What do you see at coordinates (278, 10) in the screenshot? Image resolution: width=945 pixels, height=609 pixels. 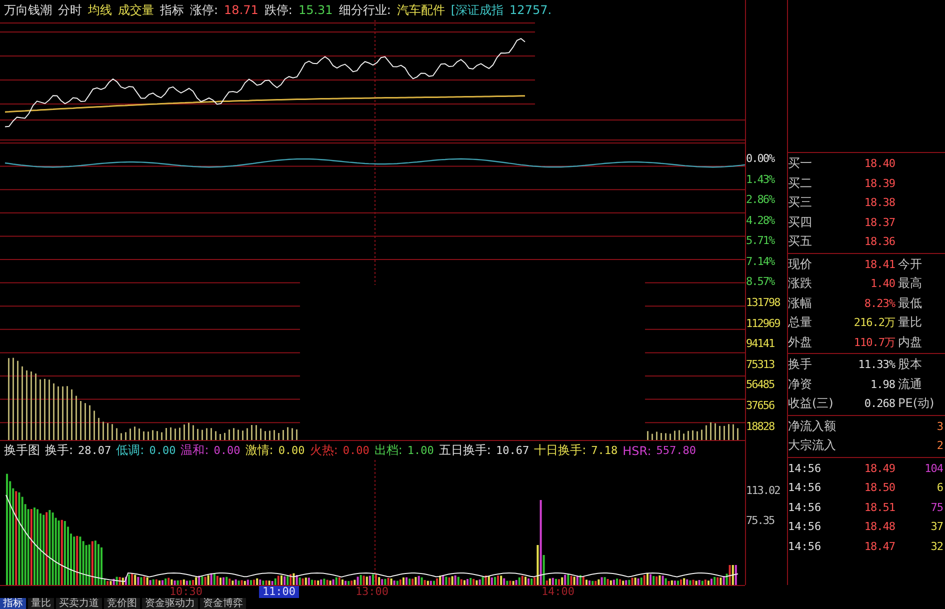 I see `header-label: 跌停:` at bounding box center [278, 10].